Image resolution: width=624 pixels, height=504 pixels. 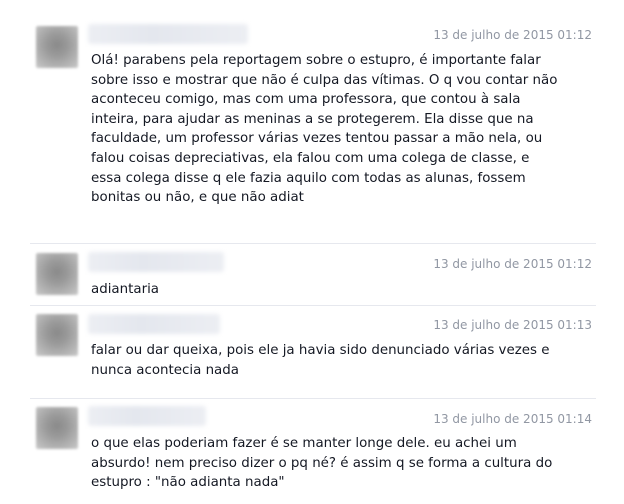 I want to click on message-text: adiantaria, so click(x=125, y=289).